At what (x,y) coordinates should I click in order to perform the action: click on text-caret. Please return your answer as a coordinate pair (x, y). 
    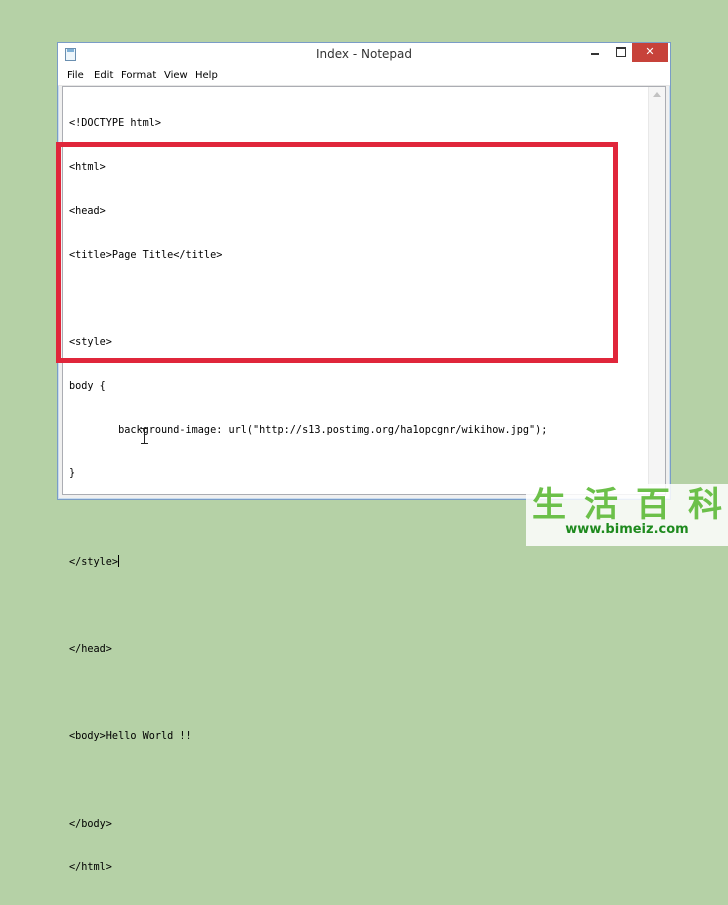
    Looking at the image, I should click on (119, 561).